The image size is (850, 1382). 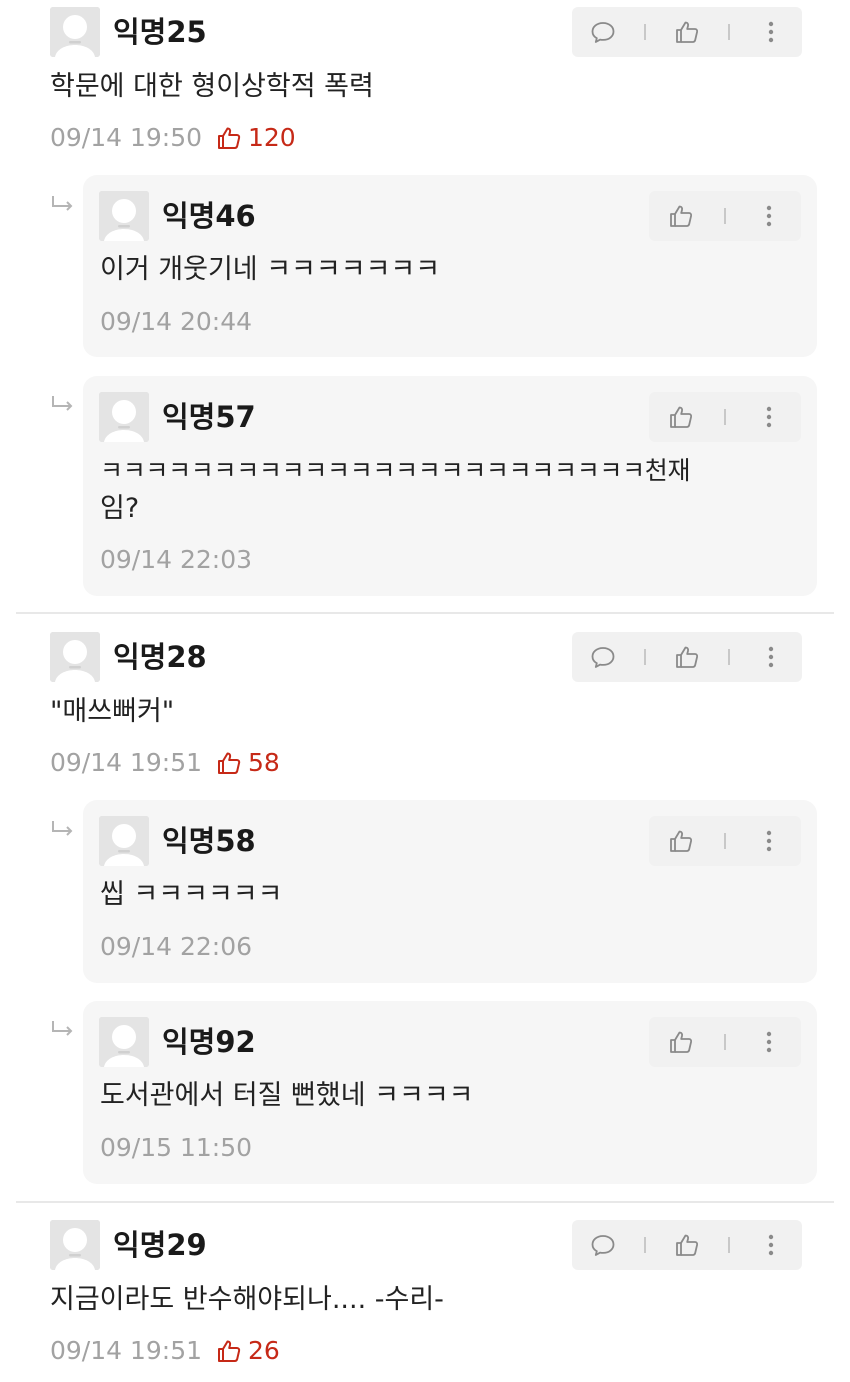 I want to click on comment-text: 지금이라도 반수해야되나.... -수리-, so click(x=247, y=1299).